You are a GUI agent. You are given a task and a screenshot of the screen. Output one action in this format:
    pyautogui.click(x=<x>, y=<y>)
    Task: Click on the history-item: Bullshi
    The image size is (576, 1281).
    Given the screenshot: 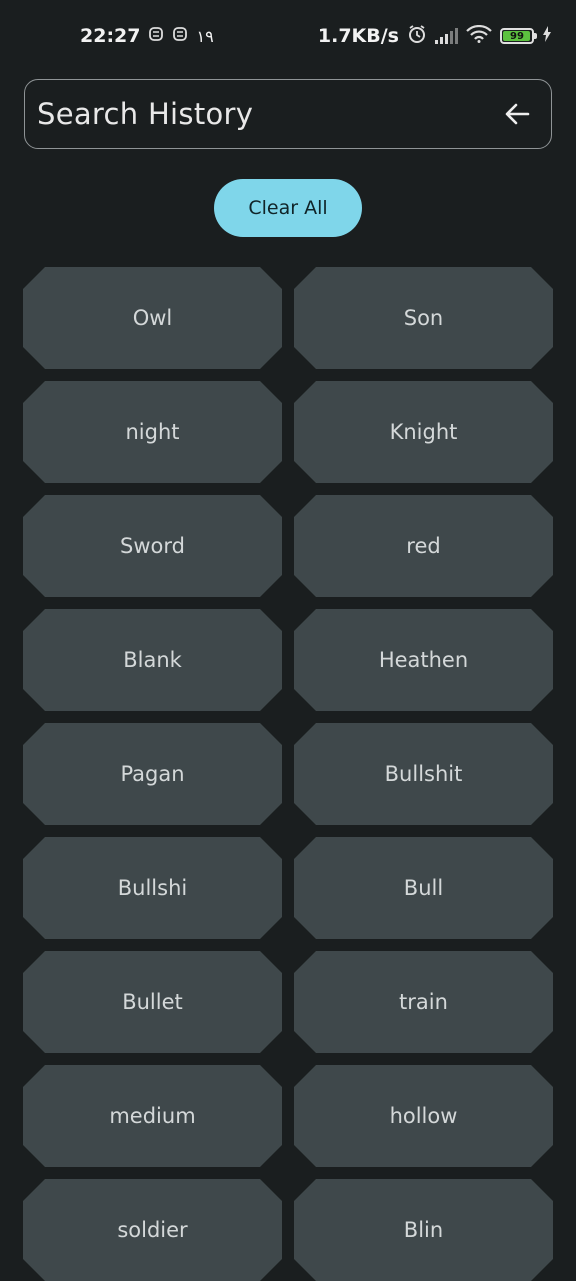 What is the action you would take?
    pyautogui.click(x=152, y=888)
    